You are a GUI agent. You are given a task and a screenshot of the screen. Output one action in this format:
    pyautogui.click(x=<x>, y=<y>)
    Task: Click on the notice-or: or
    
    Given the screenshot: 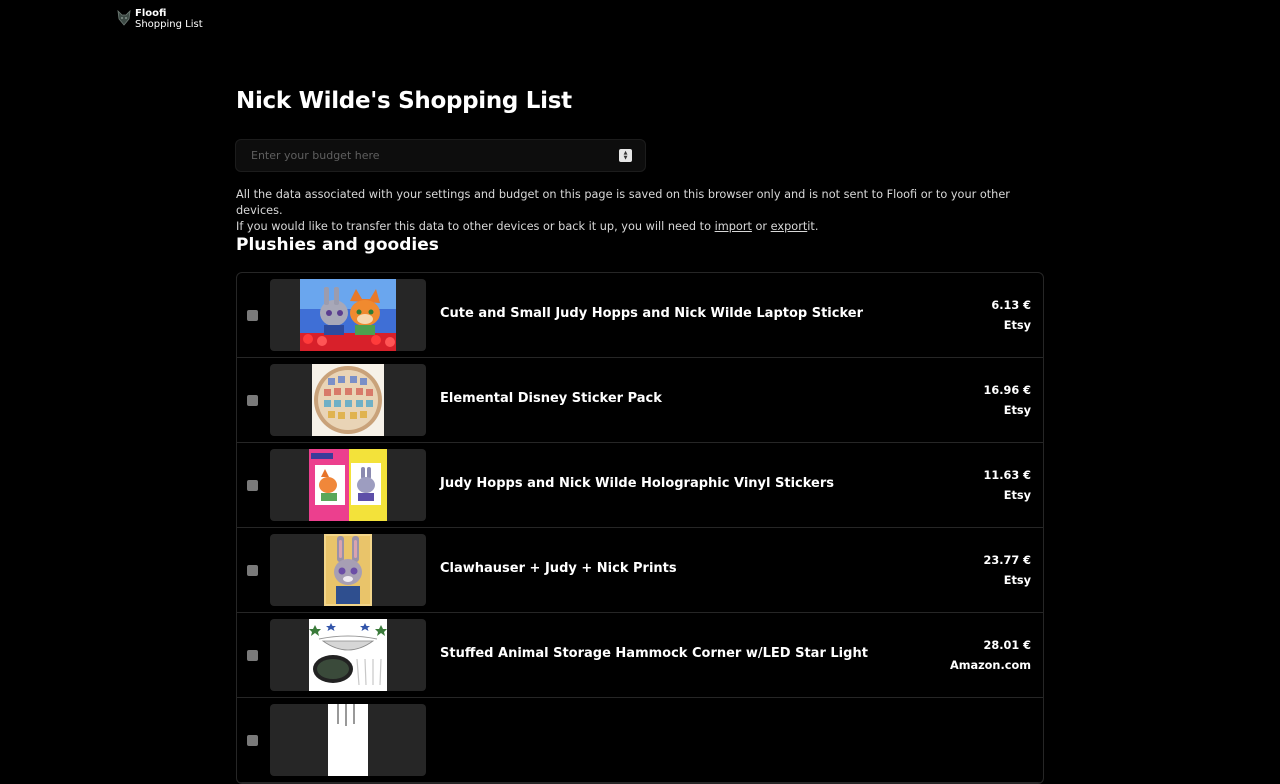 What is the action you would take?
    pyautogui.click(x=761, y=226)
    